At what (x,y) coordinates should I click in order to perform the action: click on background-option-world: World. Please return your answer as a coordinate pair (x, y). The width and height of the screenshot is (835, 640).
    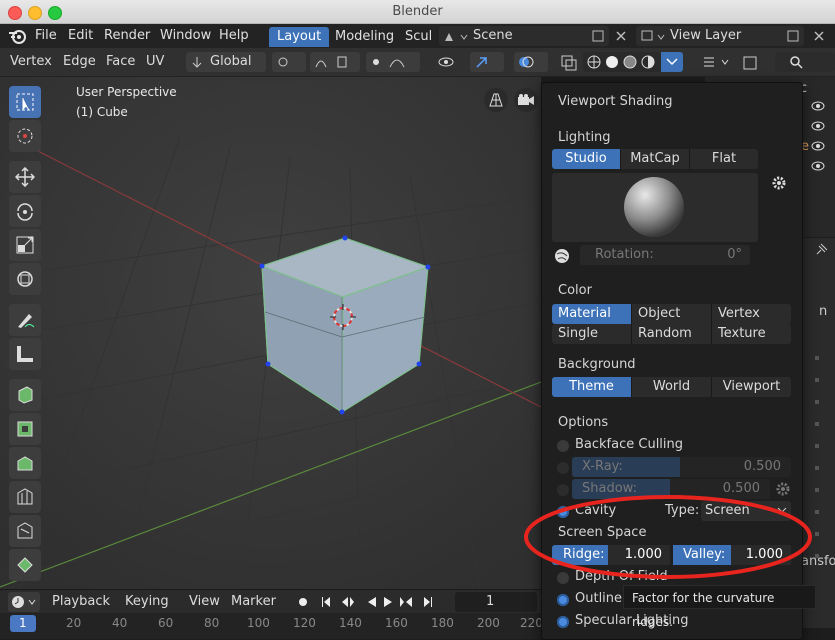
    Looking at the image, I should click on (672, 387).